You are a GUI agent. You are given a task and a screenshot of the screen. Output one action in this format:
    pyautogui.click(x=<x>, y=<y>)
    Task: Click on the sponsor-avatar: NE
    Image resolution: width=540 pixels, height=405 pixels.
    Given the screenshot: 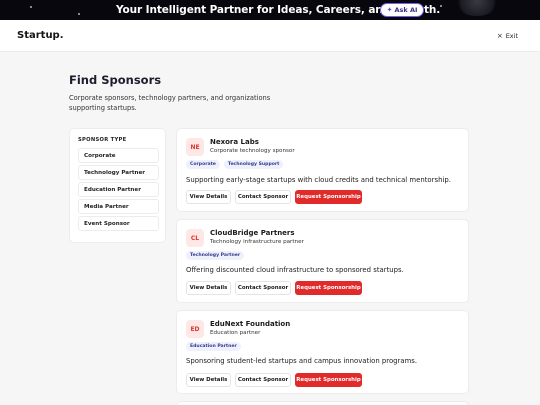 What is the action you would take?
    pyautogui.click(x=195, y=147)
    